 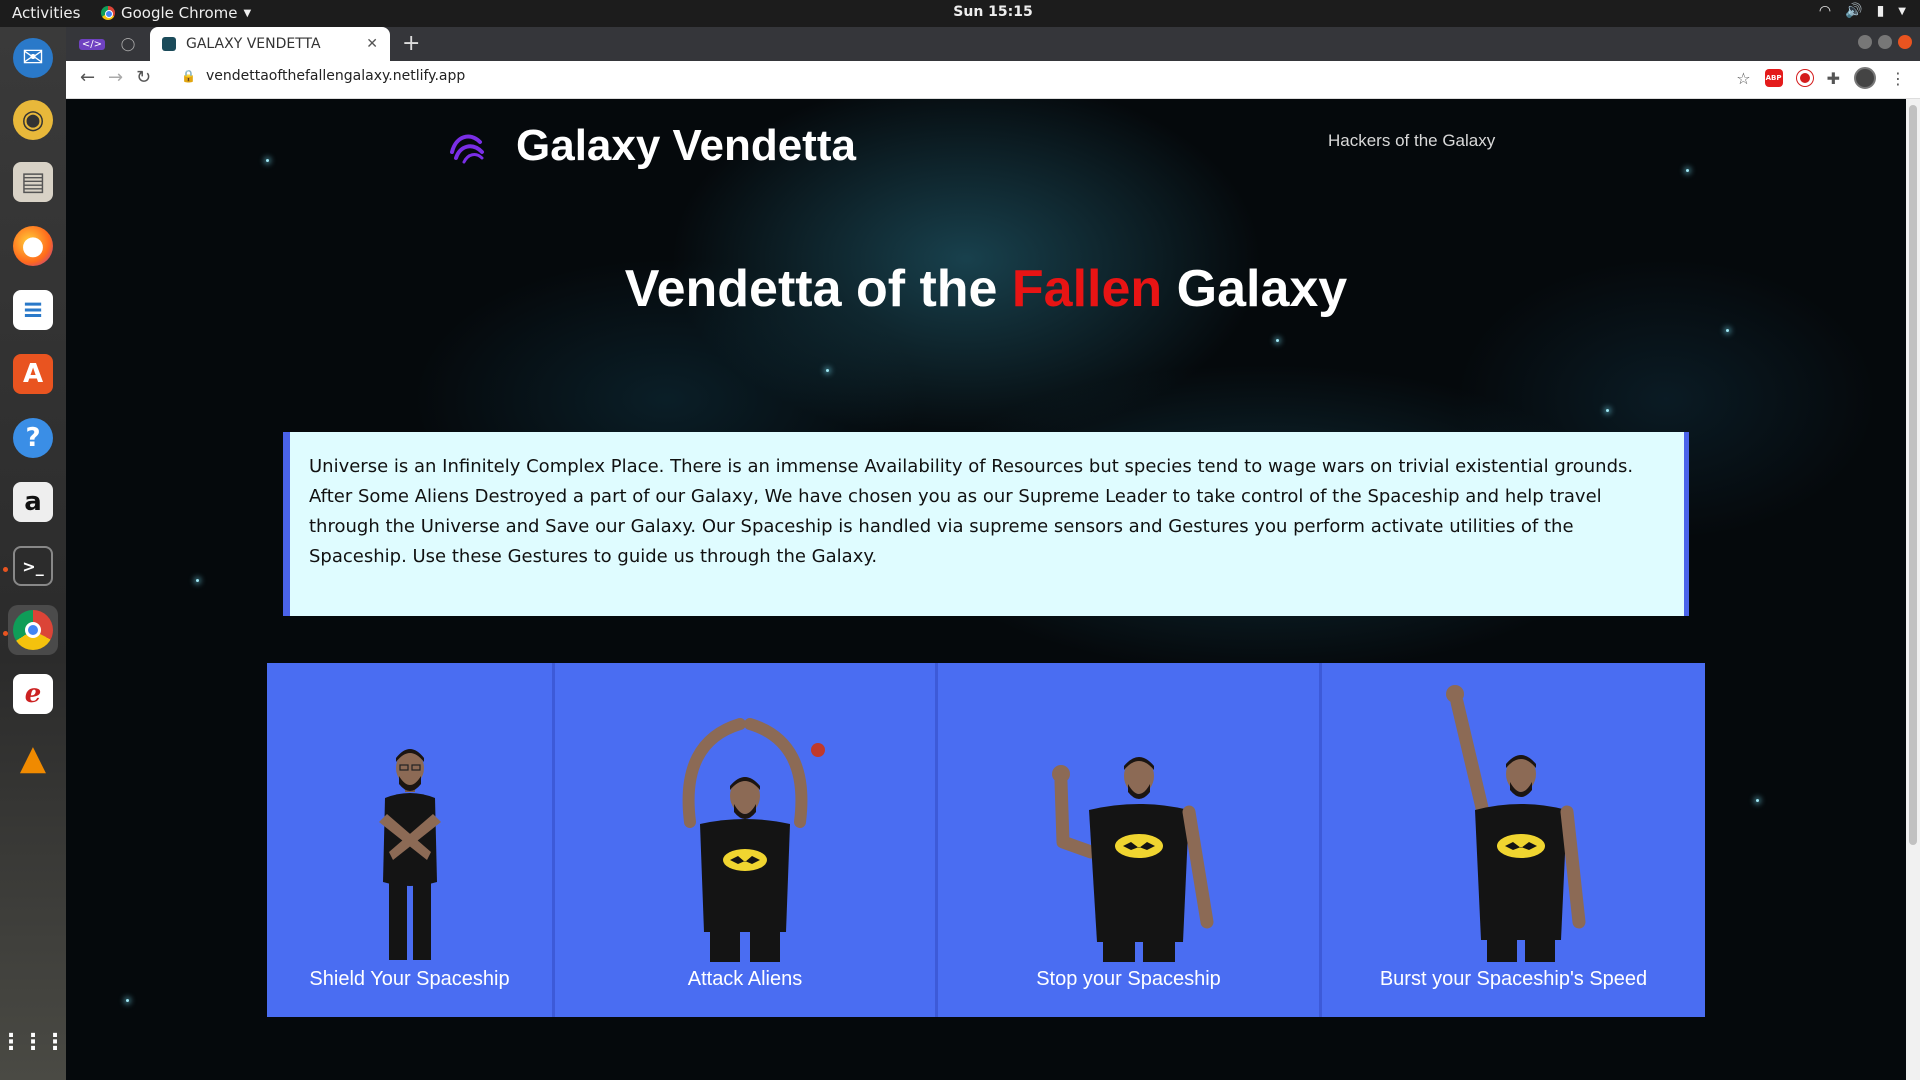 What do you see at coordinates (1854, 11) in the screenshot?
I see `volume-icon: 🔊` at bounding box center [1854, 11].